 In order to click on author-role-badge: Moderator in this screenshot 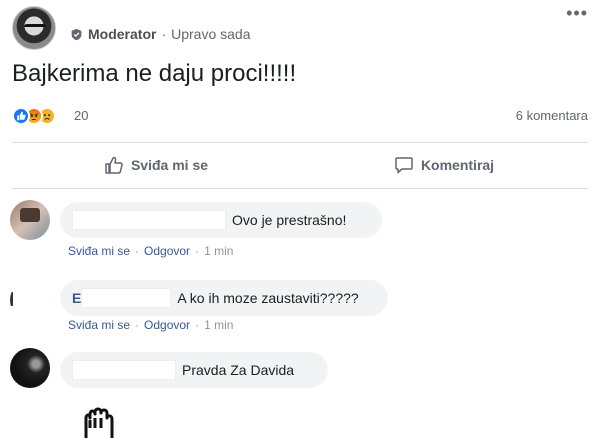, I will do `click(122, 34)`.